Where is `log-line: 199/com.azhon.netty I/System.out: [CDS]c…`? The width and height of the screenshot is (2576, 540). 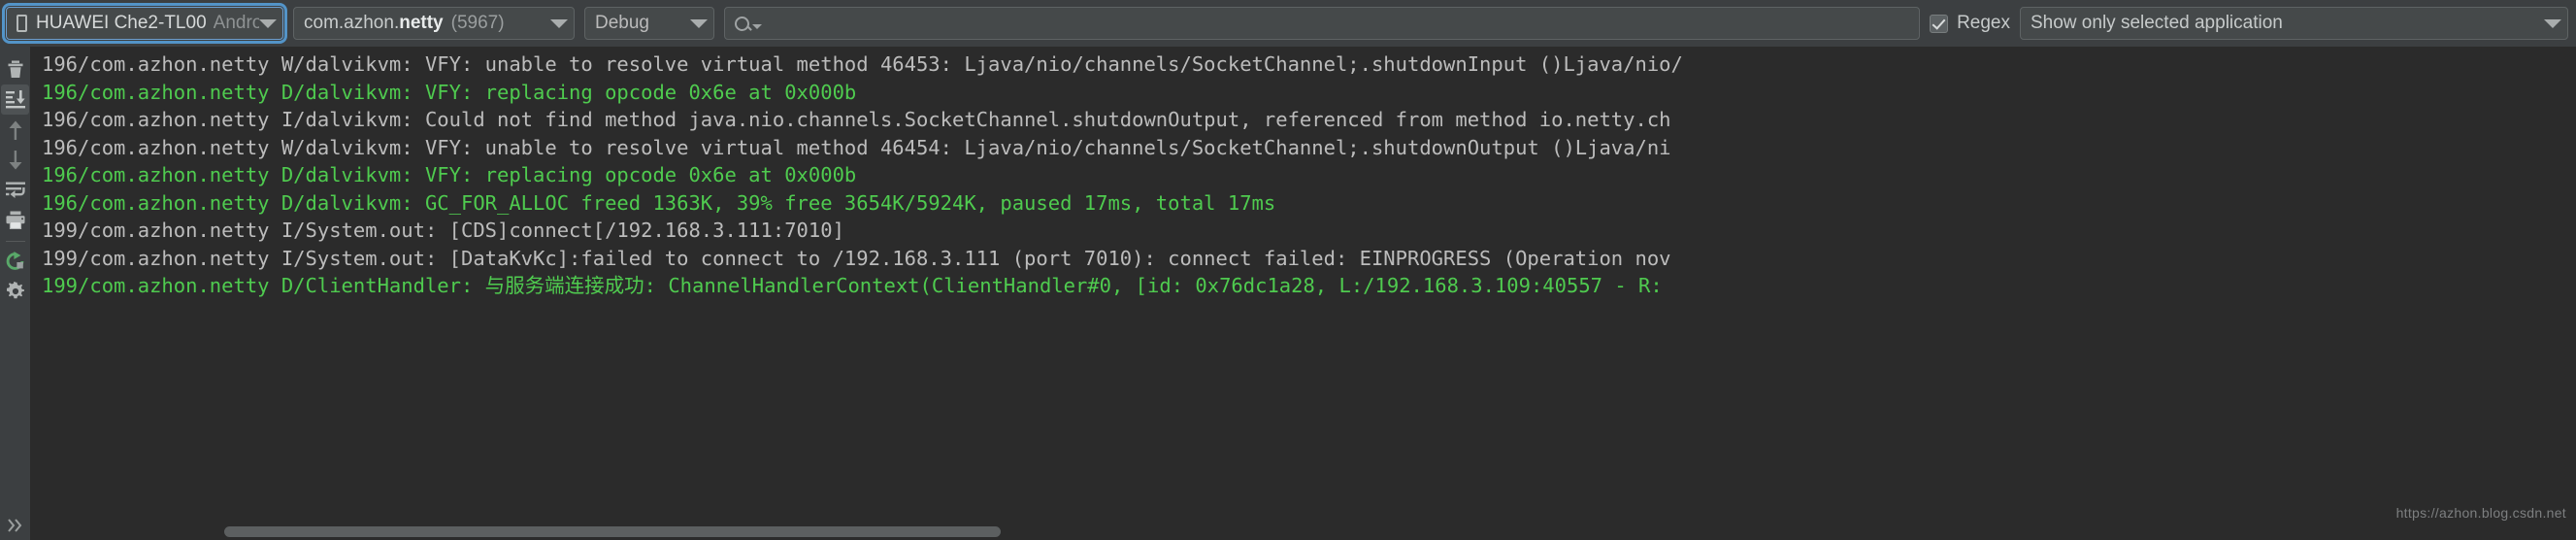
log-line: 199/com.azhon.netty I/System.out: [CDS]c… is located at coordinates (1303, 231).